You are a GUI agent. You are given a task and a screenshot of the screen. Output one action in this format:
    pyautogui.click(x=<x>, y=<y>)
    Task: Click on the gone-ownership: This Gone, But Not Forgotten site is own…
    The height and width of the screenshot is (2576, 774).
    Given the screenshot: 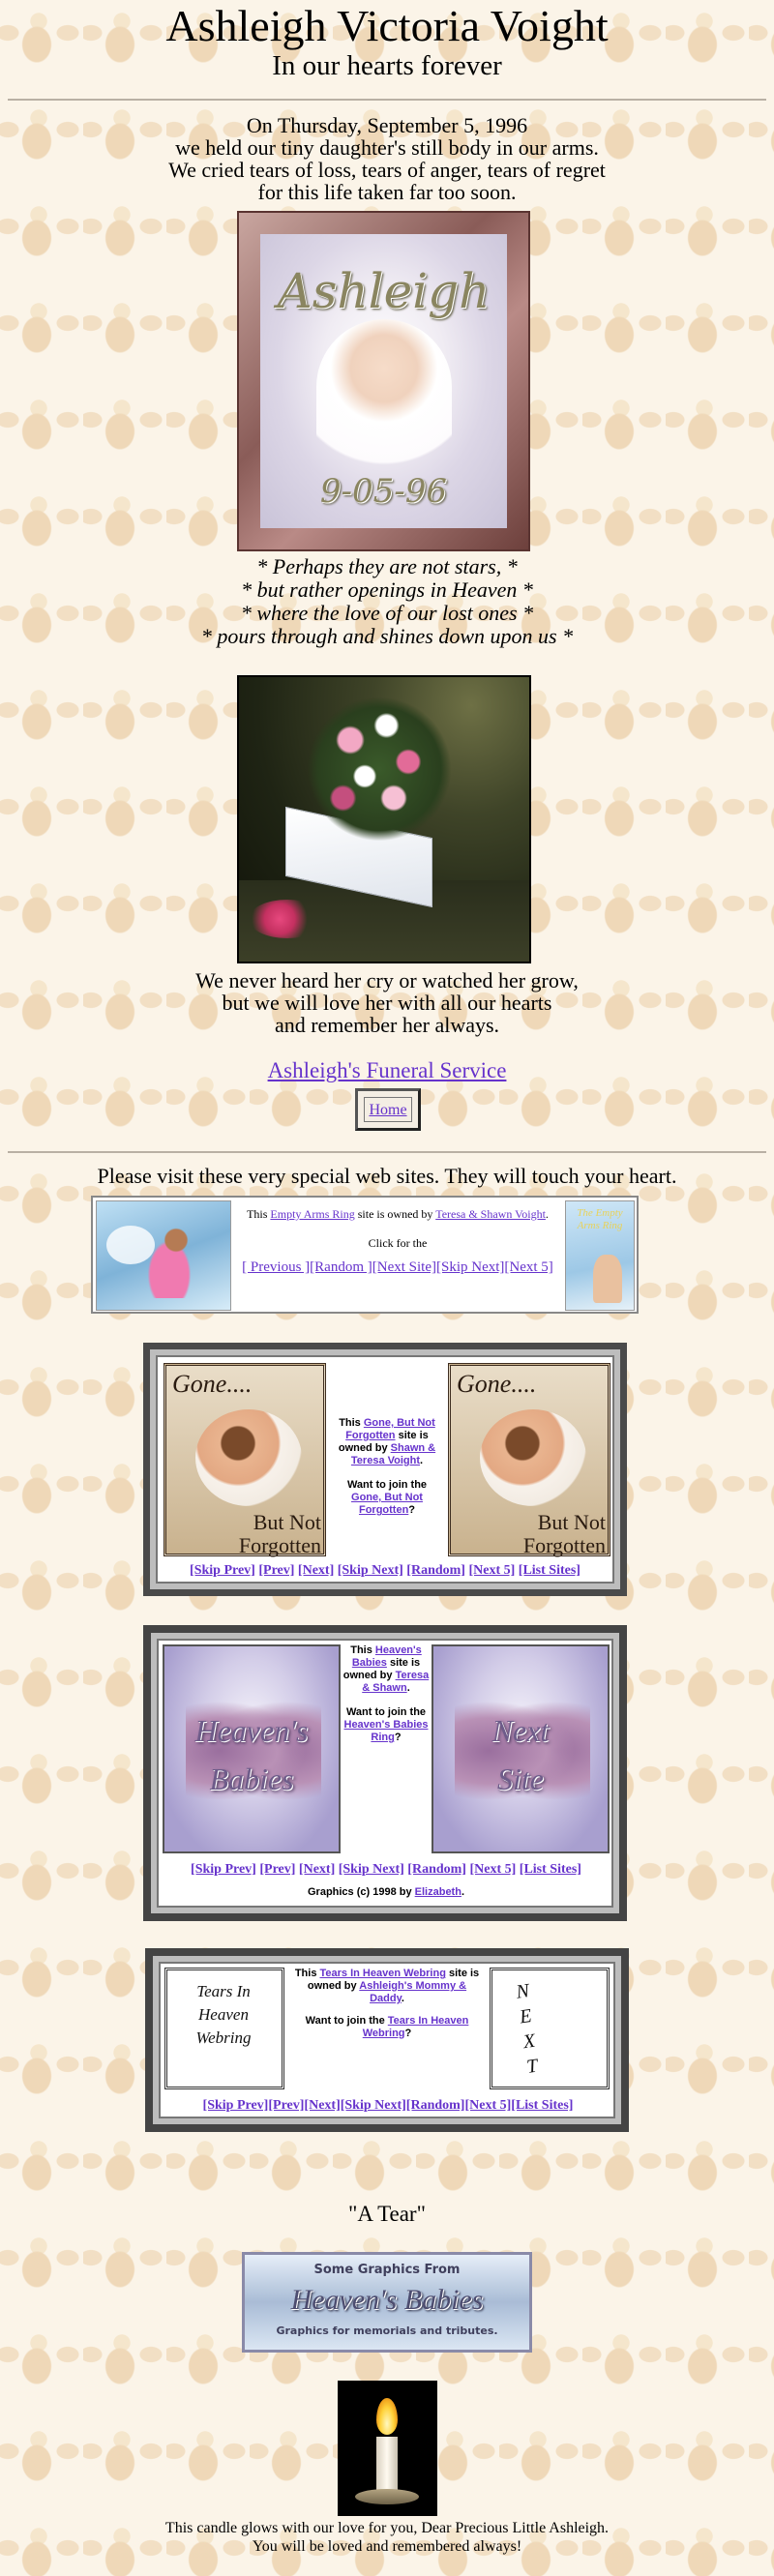 What is the action you would take?
    pyautogui.click(x=387, y=1442)
    